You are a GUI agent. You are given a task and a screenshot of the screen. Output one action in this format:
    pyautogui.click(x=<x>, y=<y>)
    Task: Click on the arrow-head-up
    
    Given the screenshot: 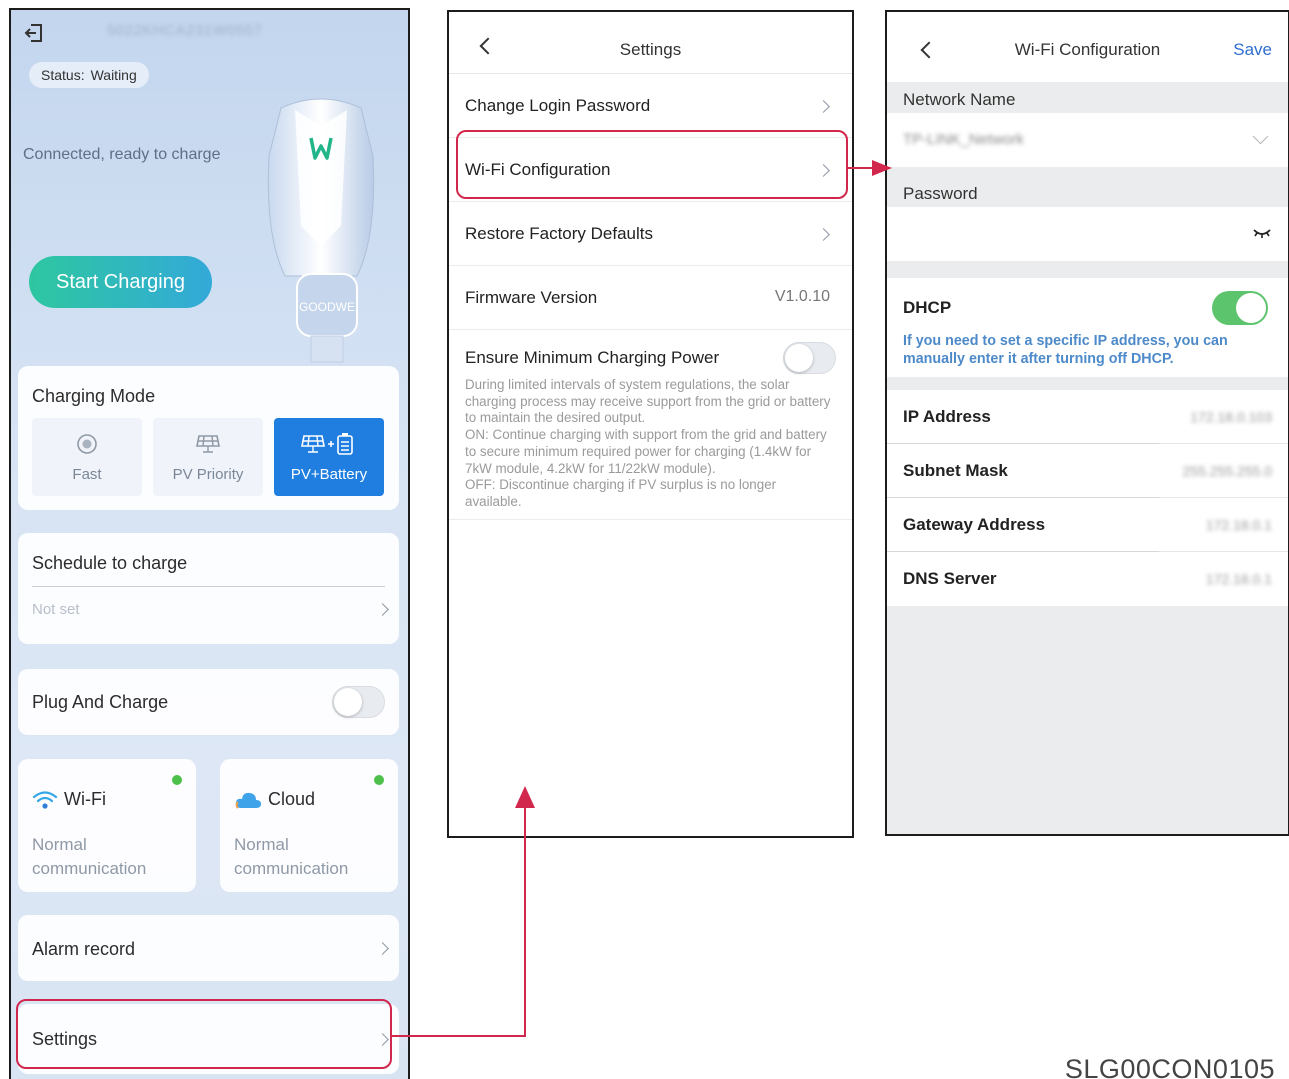 What is the action you would take?
    pyautogui.click(x=525, y=797)
    